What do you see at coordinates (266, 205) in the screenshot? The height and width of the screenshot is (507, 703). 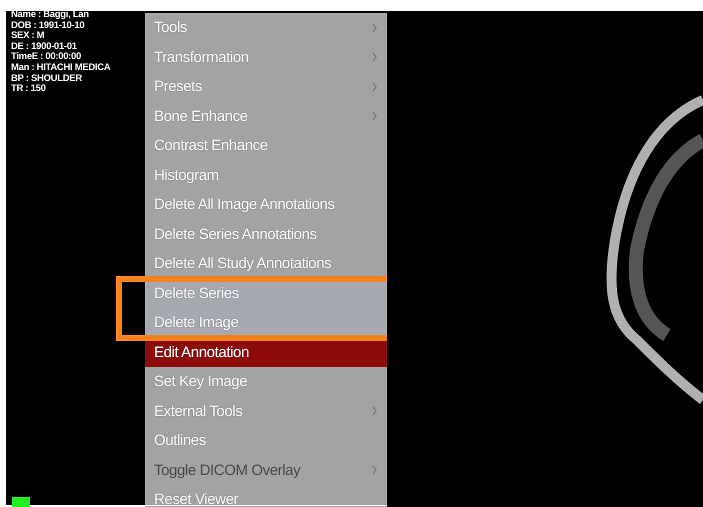 I see `menu-item: Delete All Image Annotations` at bounding box center [266, 205].